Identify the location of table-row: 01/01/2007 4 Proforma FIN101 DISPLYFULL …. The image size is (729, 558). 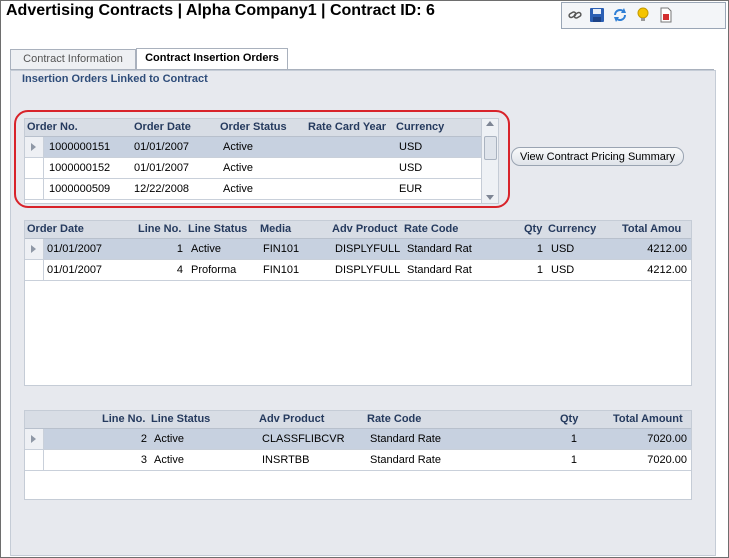
(358, 270).